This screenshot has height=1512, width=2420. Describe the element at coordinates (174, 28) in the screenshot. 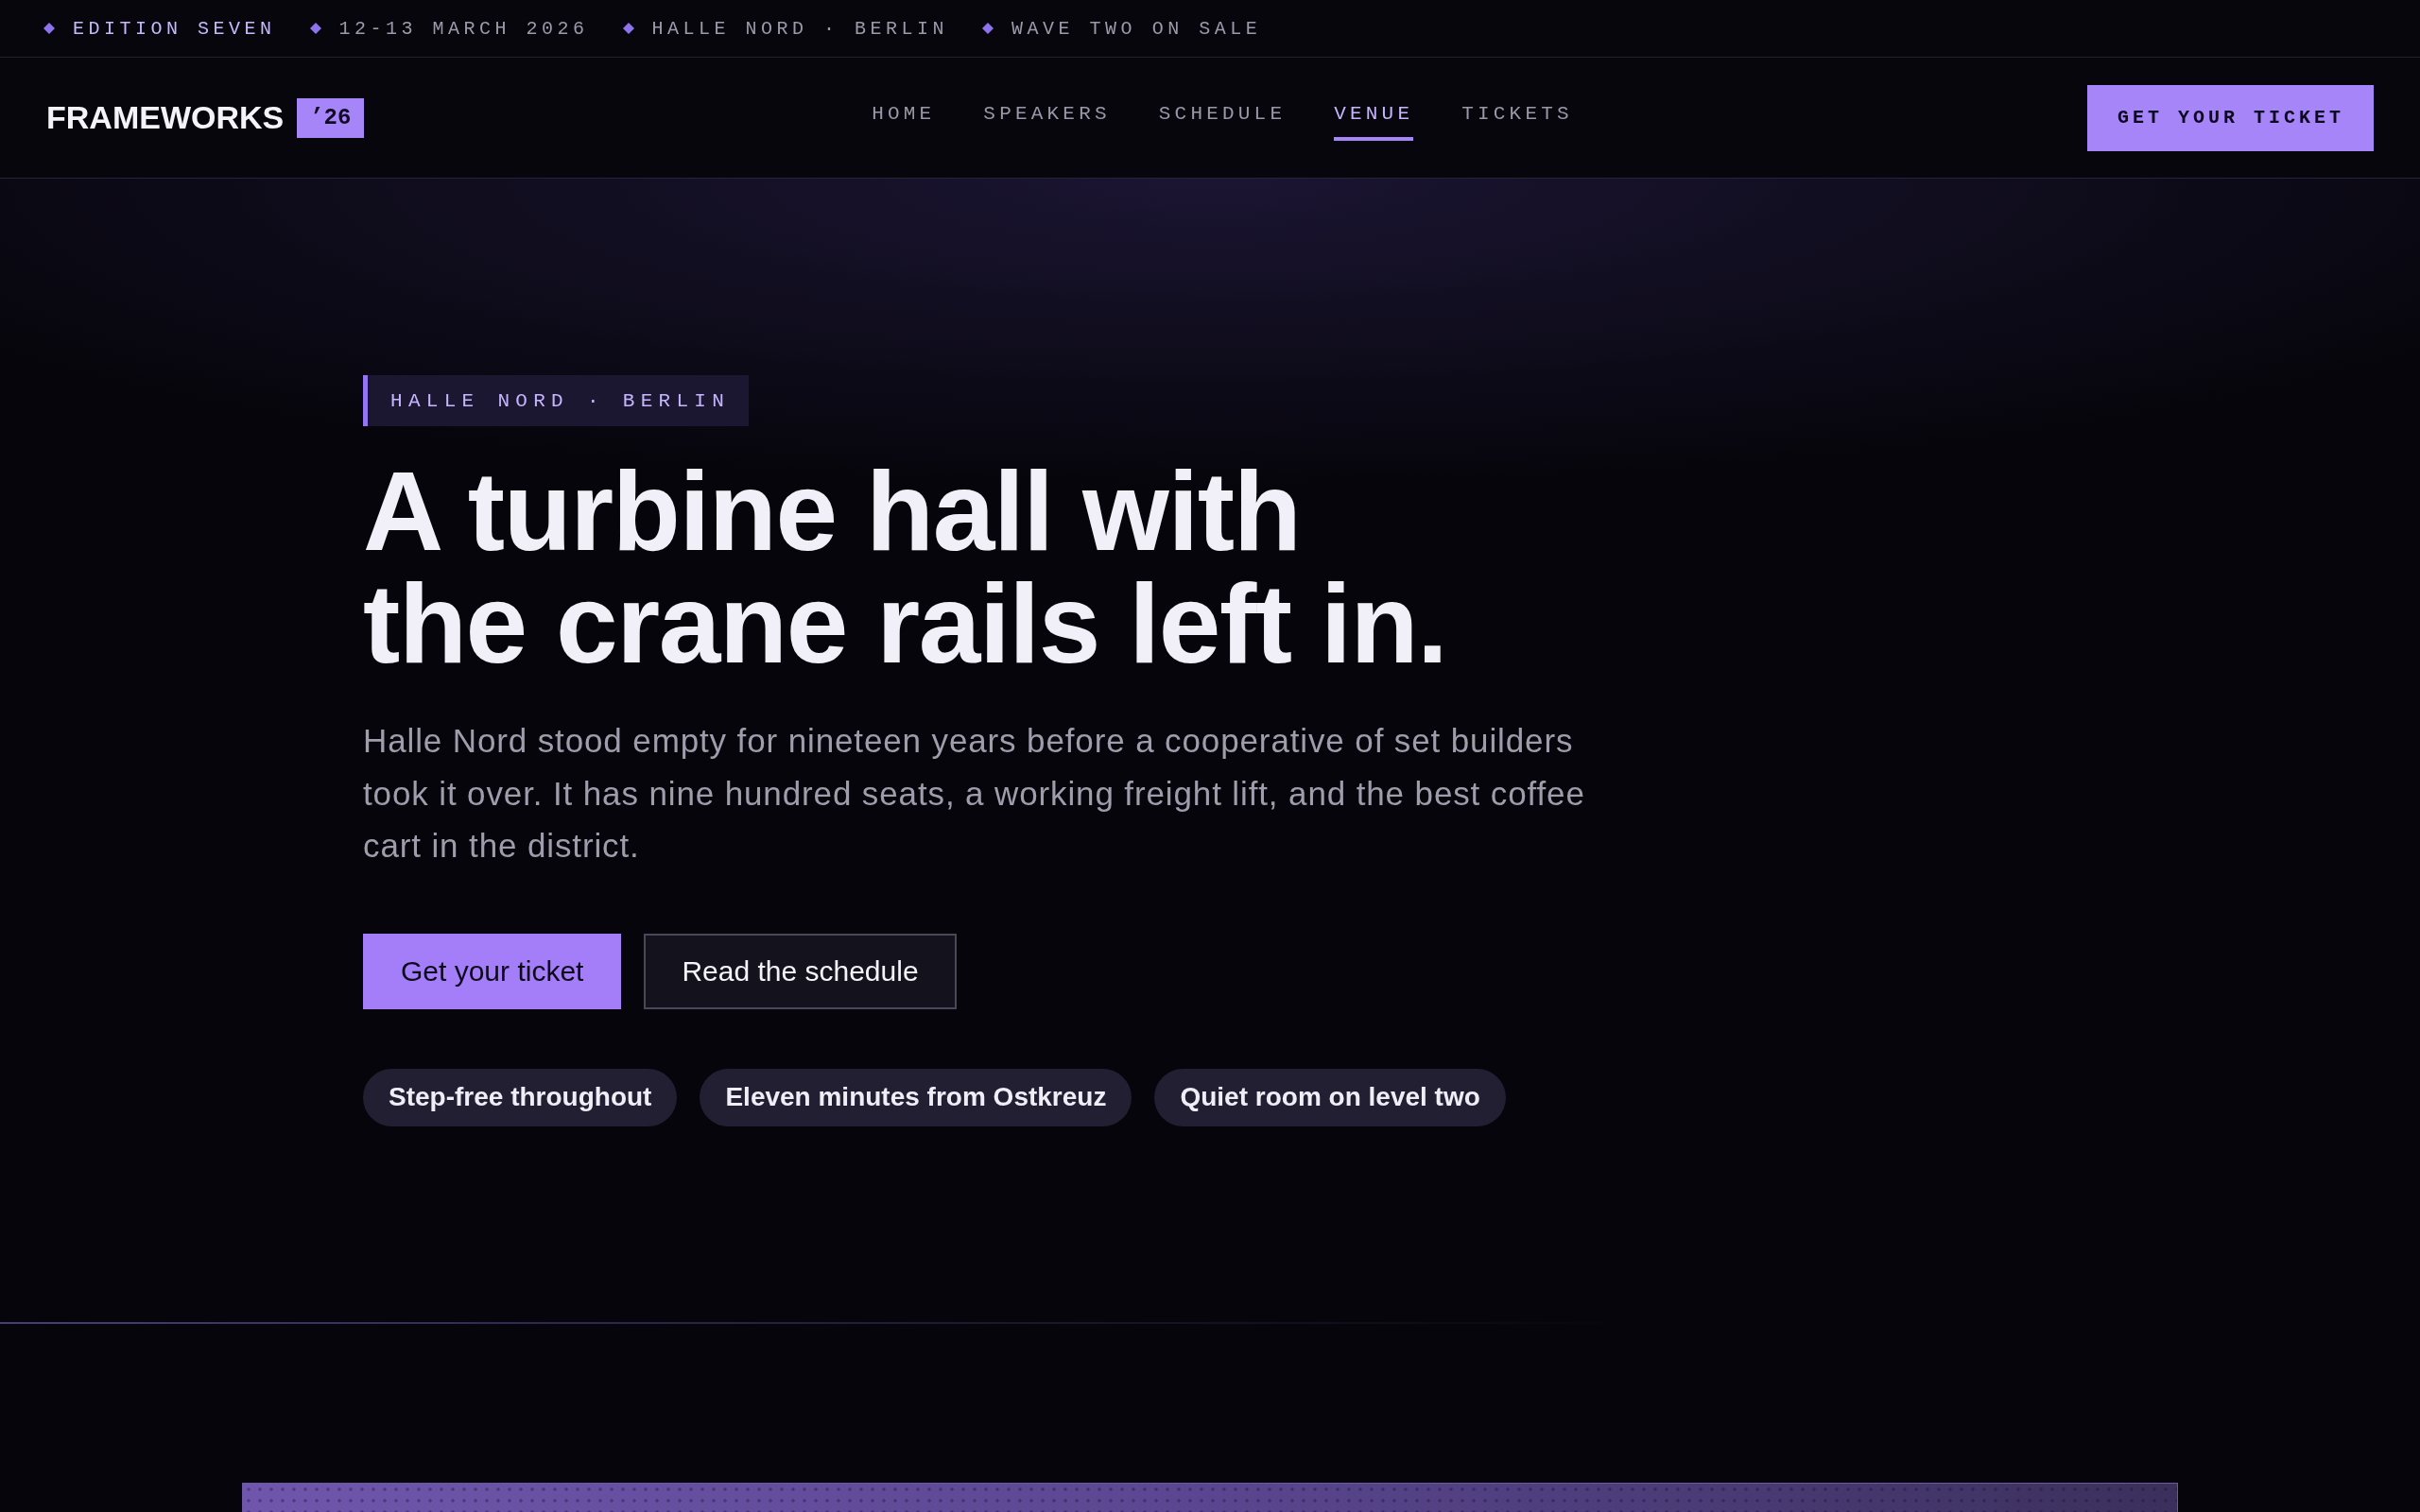

I see `announcement-text: EDITION SEVEN` at that location.